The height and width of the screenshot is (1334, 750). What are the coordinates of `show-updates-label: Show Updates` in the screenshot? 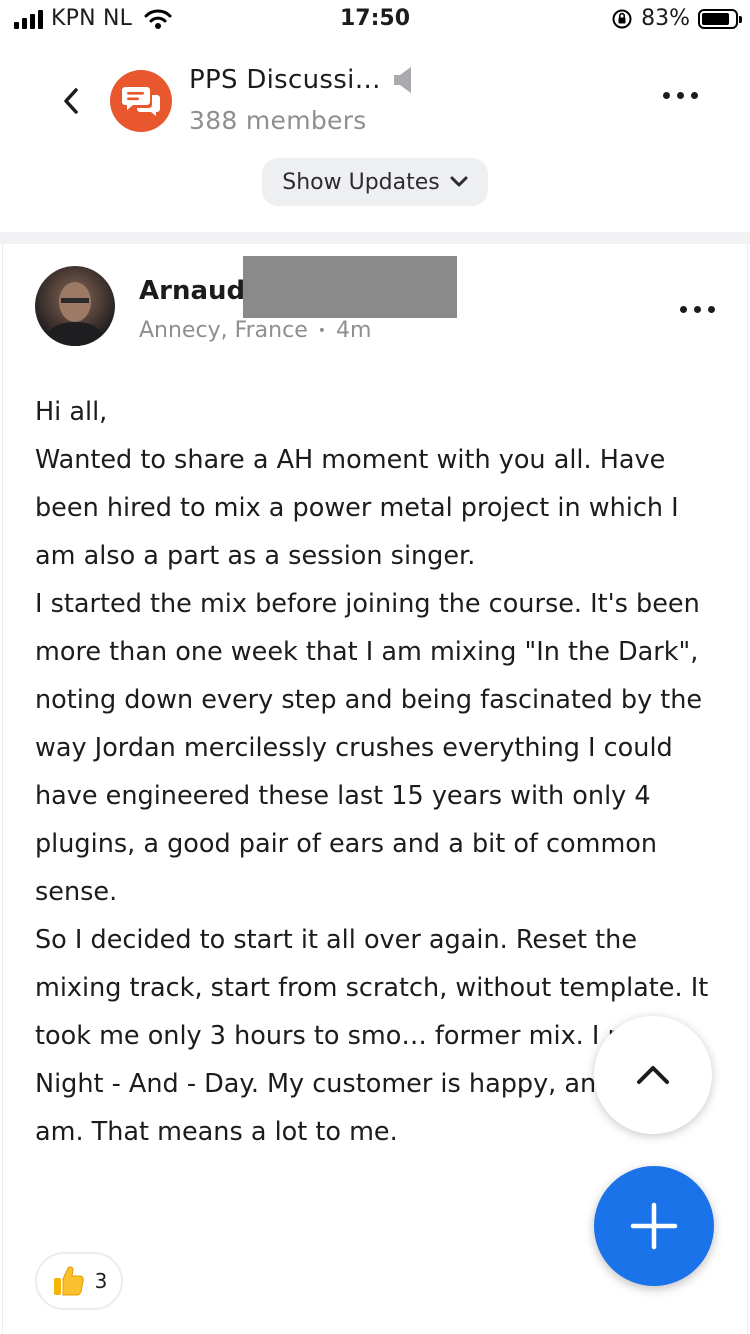 It's located at (361, 182).